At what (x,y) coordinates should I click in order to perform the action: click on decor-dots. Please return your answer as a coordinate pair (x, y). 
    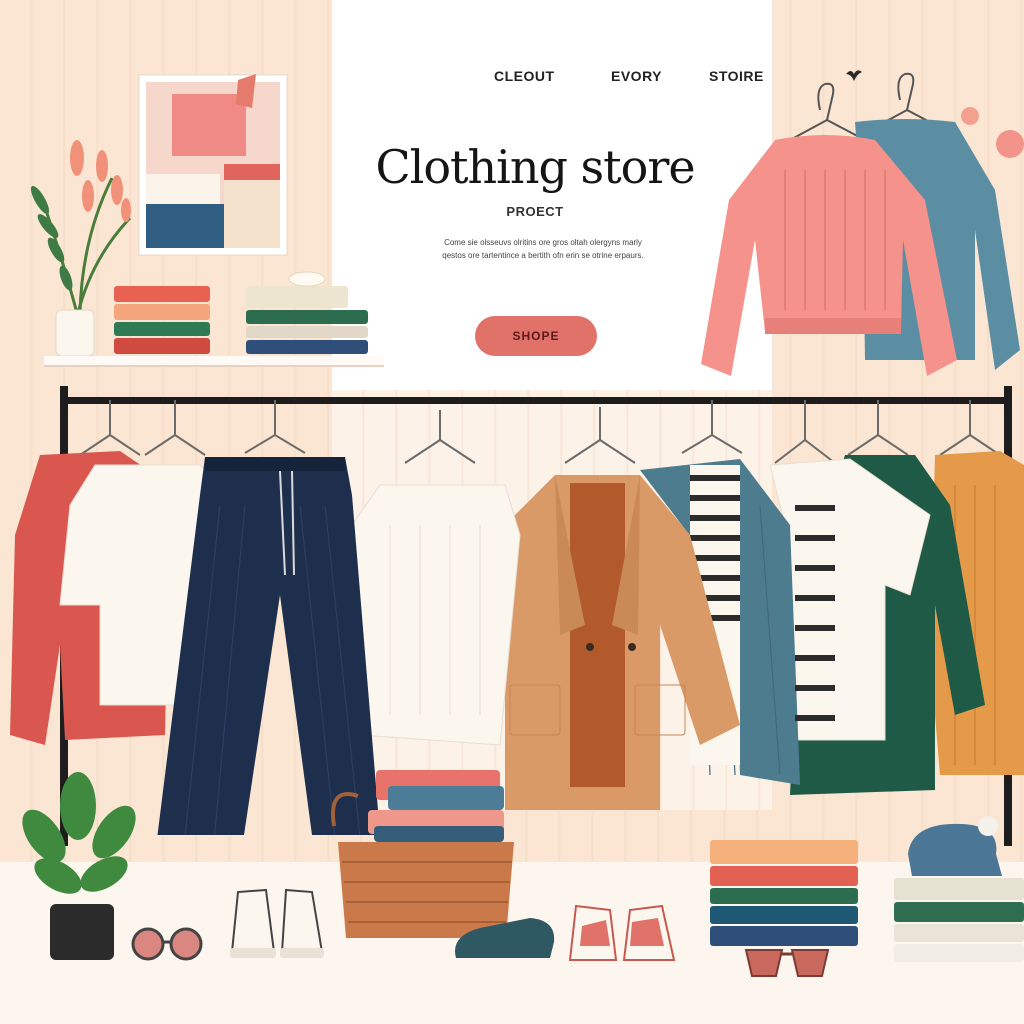
    Looking at the image, I should click on (992, 132).